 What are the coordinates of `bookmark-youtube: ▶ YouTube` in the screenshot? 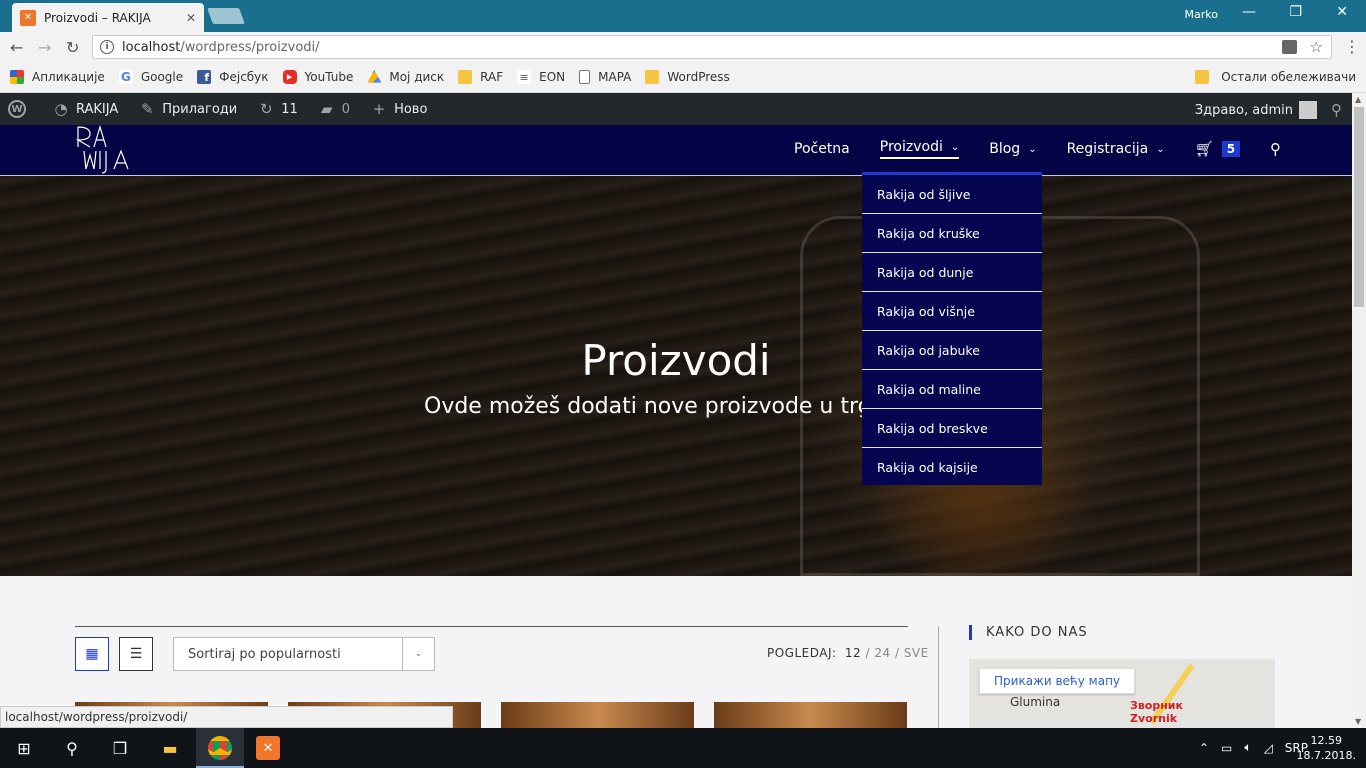 It's located at (317, 77).